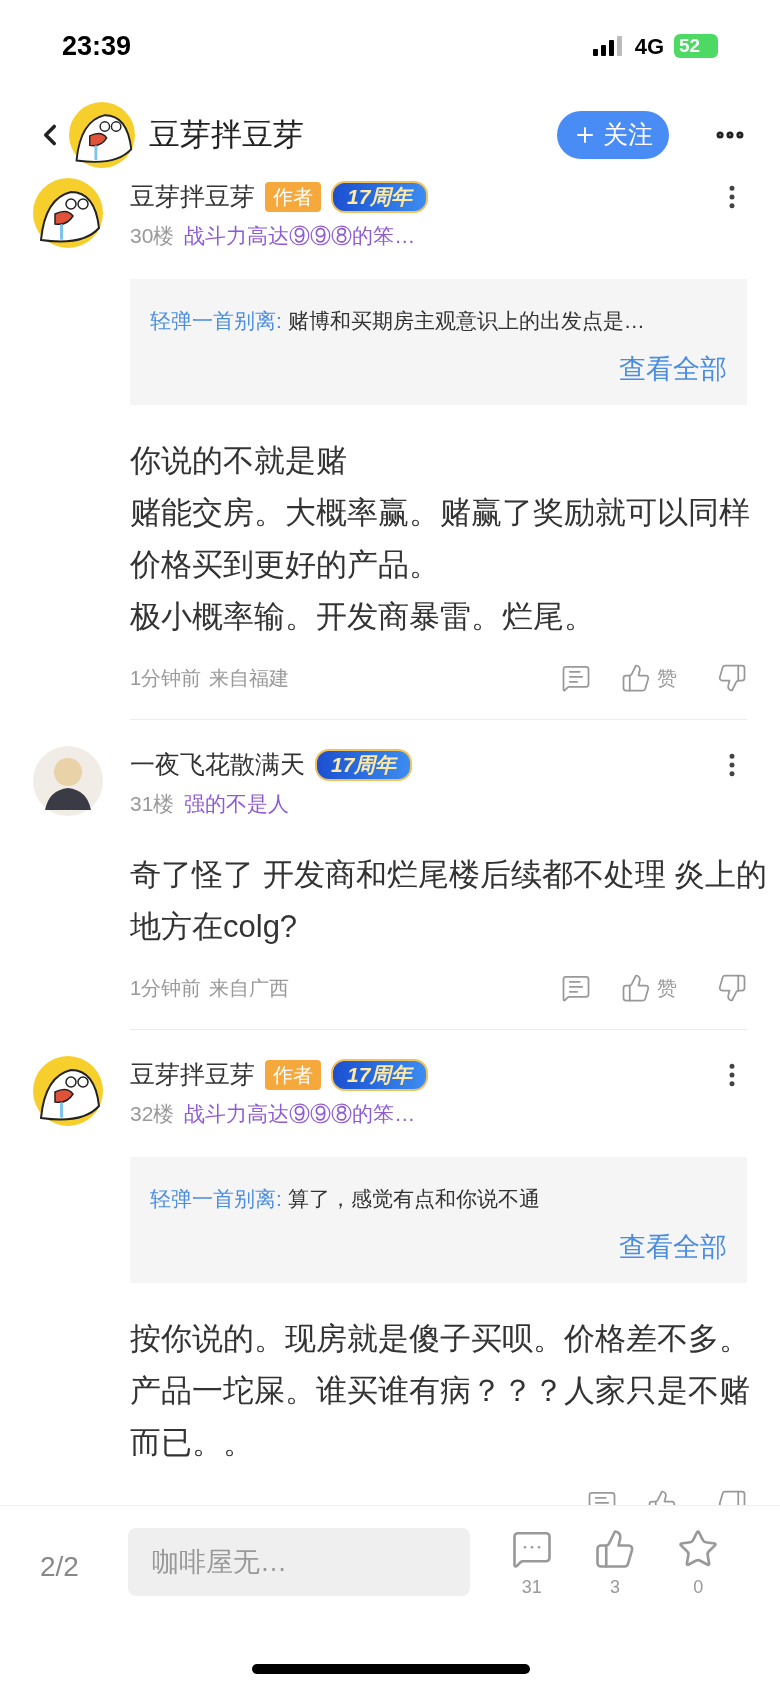  What do you see at coordinates (440, 1391) in the screenshot?
I see `comment-text: 按你说的。现房就是傻子买呗。价格差不多。产品一坨屎。谁买谁有病？？？人家只是不赌而已。。` at bounding box center [440, 1391].